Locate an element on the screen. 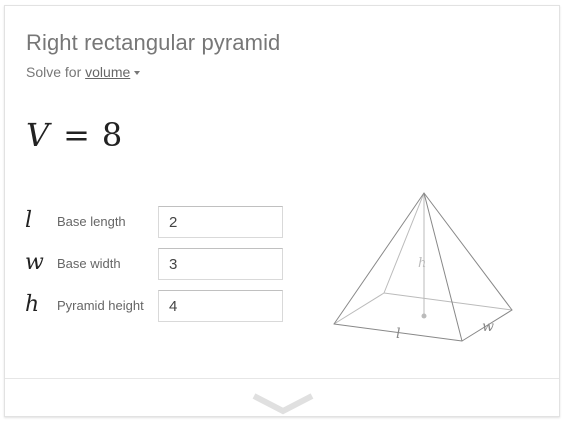 This screenshot has width=566, height=423. result-variable: V is located at coordinates (38, 135).